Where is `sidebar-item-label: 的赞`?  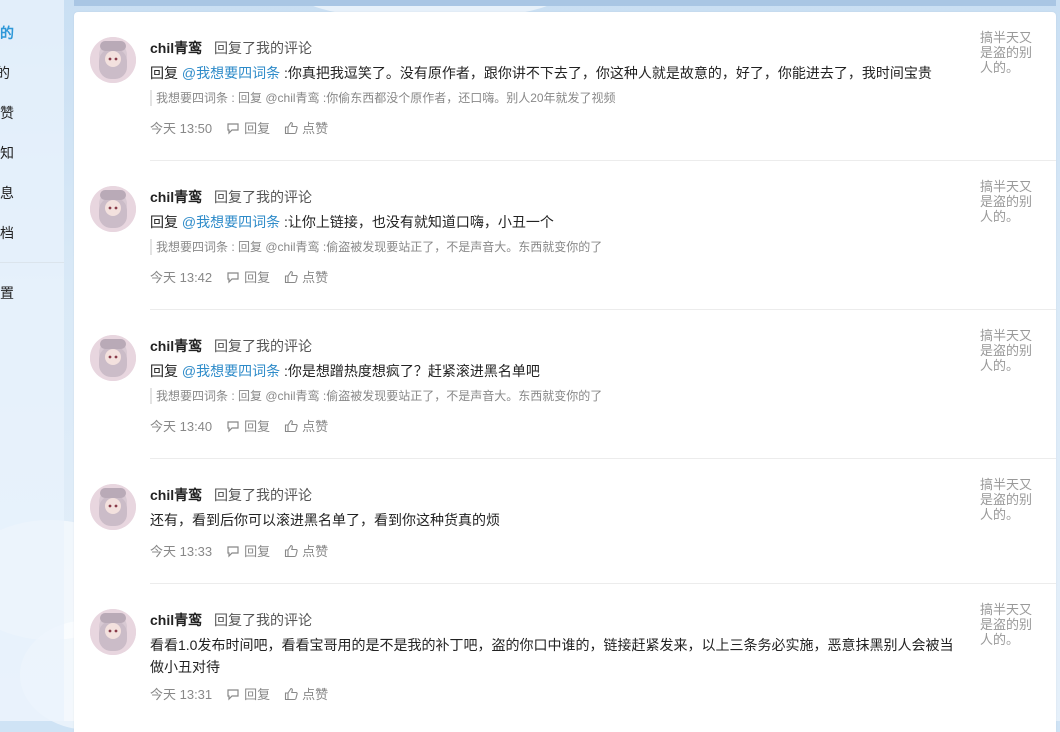
sidebar-item-label: 的赞 is located at coordinates (7, 113).